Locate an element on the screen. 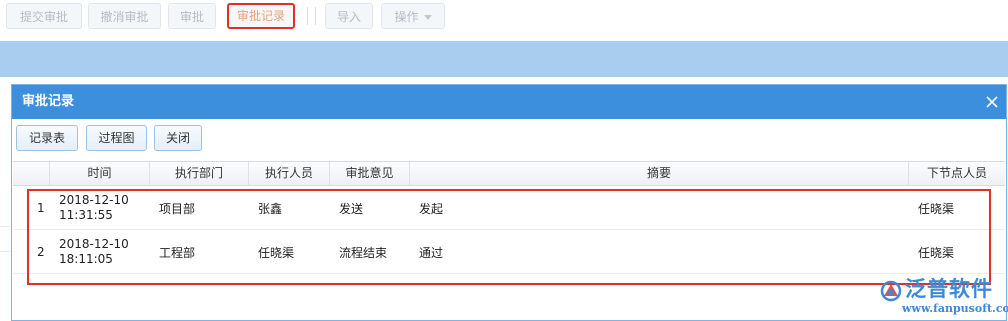 Image resolution: width=1008 pixels, height=321 pixels. submit-approval-button: 提交审批 is located at coordinates (44, 16).